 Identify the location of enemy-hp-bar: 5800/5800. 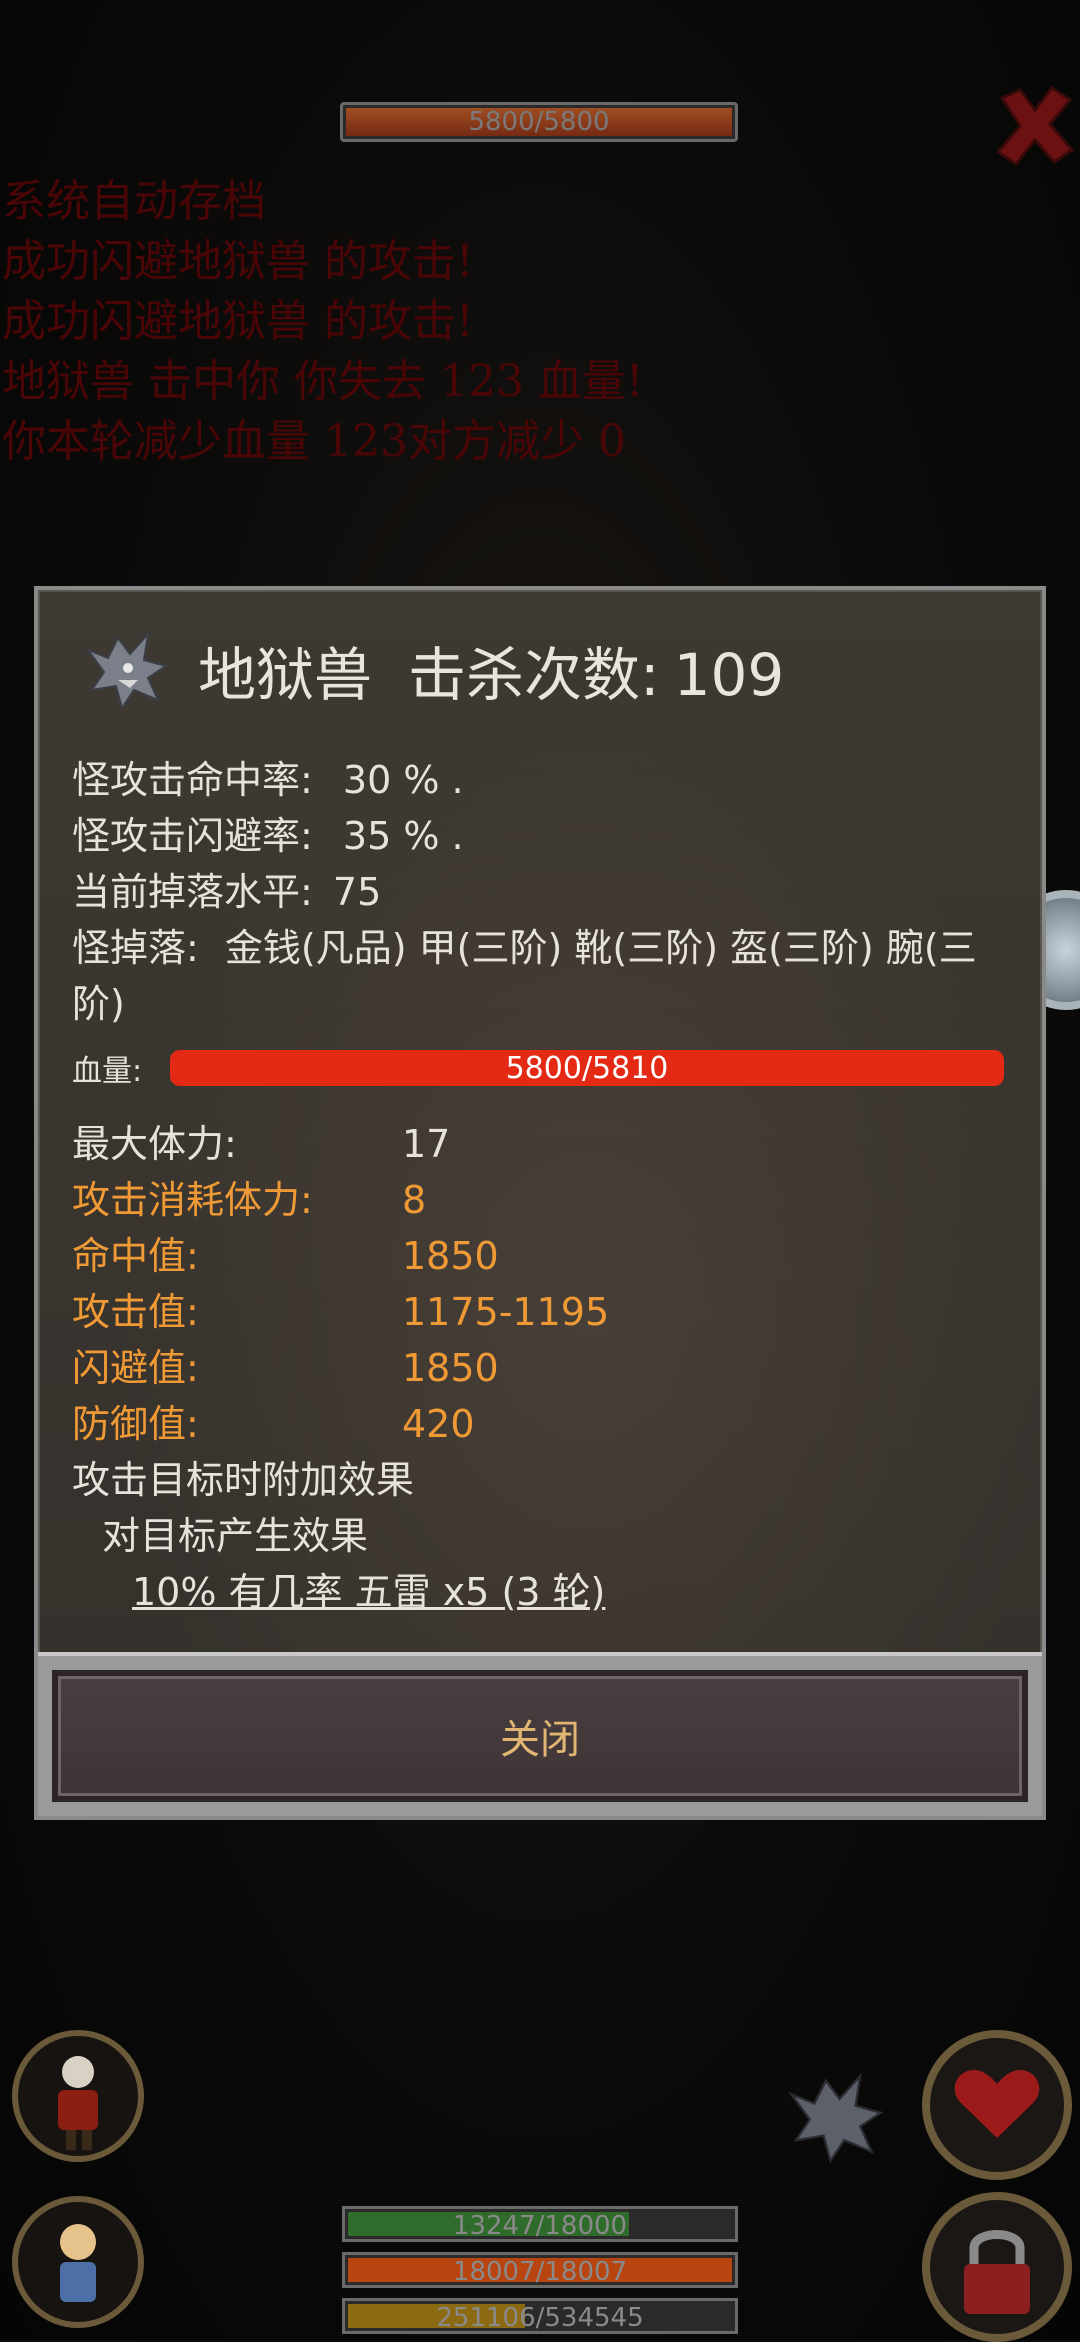
(539, 122).